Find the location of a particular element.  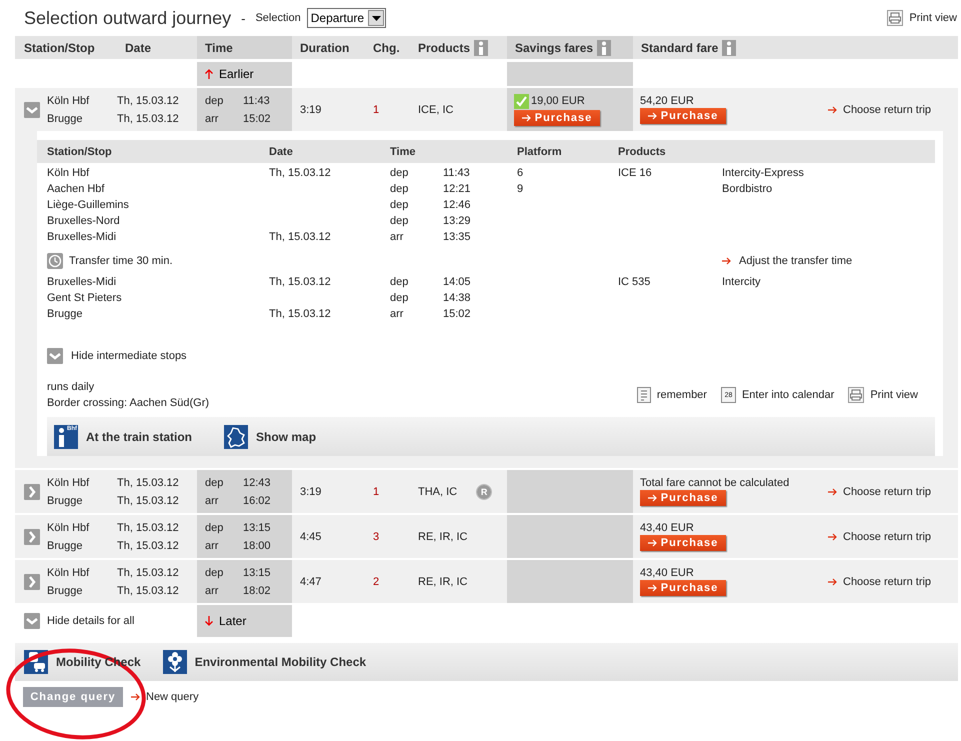

column-header: Chg. is located at coordinates (386, 47).